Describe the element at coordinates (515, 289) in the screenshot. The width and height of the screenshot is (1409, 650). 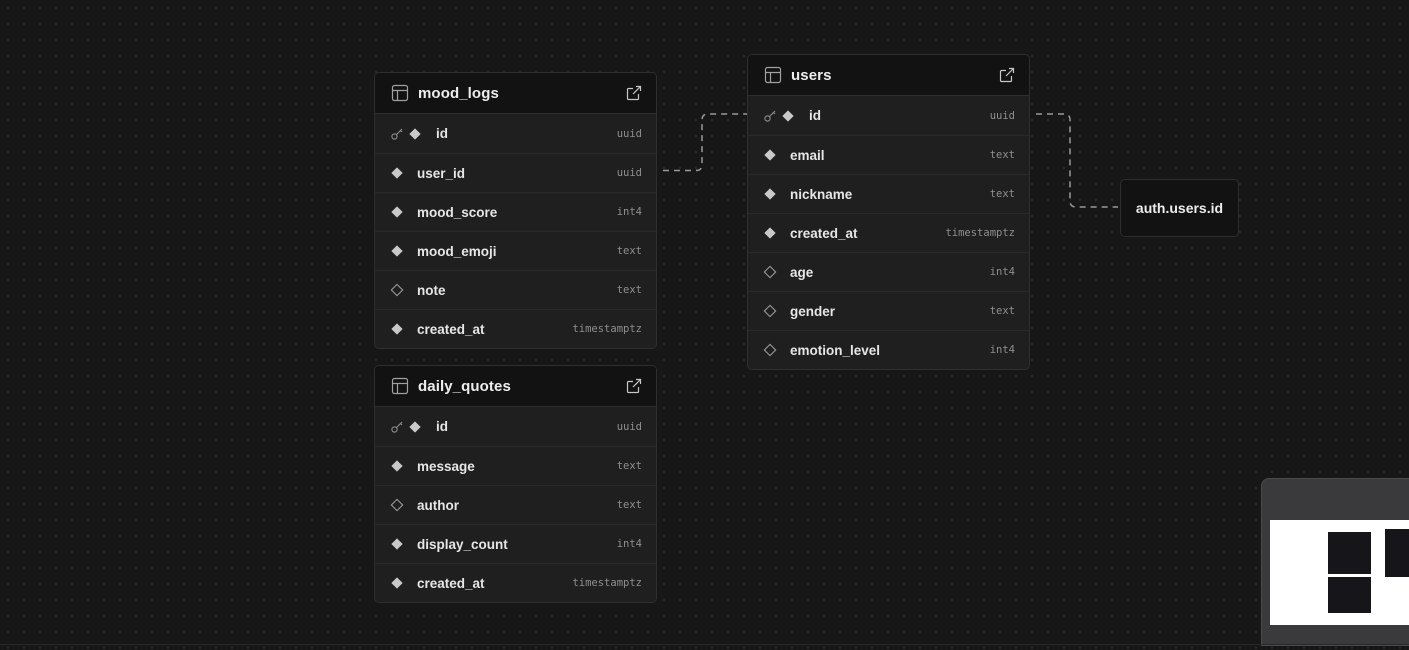
I see `column-row: note text` at that location.